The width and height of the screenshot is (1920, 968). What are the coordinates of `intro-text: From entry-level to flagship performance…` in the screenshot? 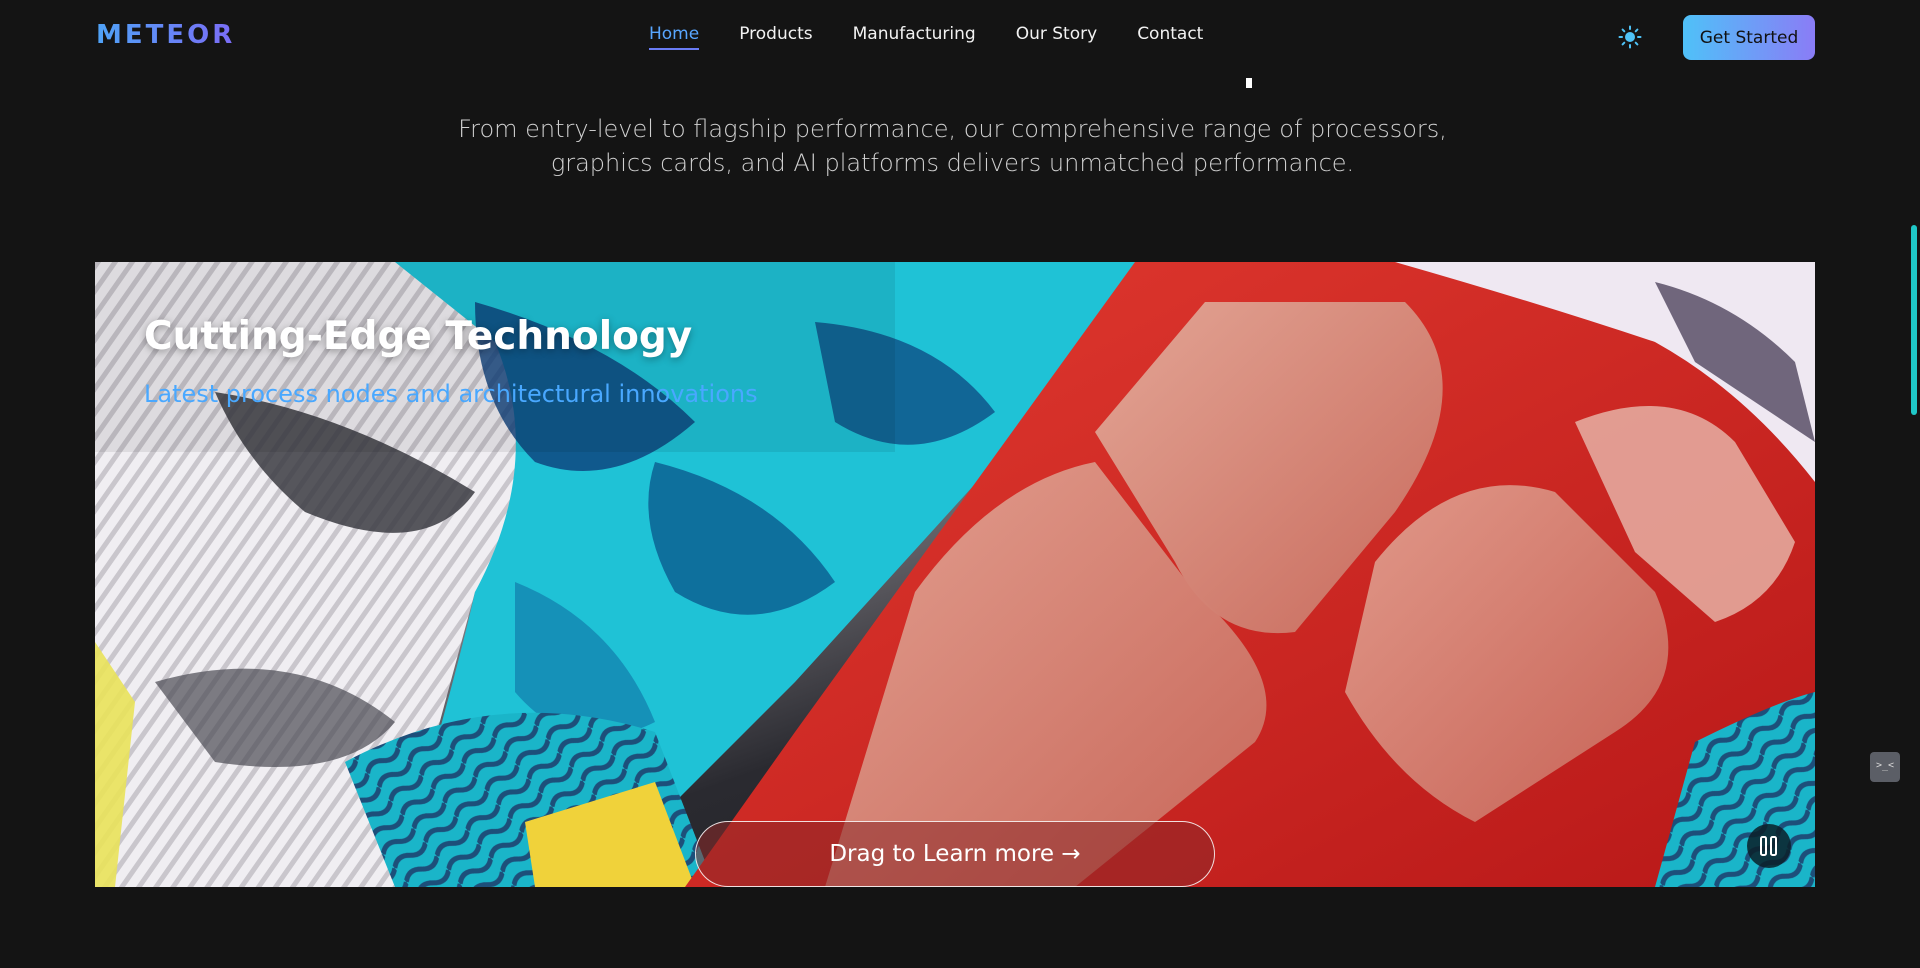 It's located at (952, 146).